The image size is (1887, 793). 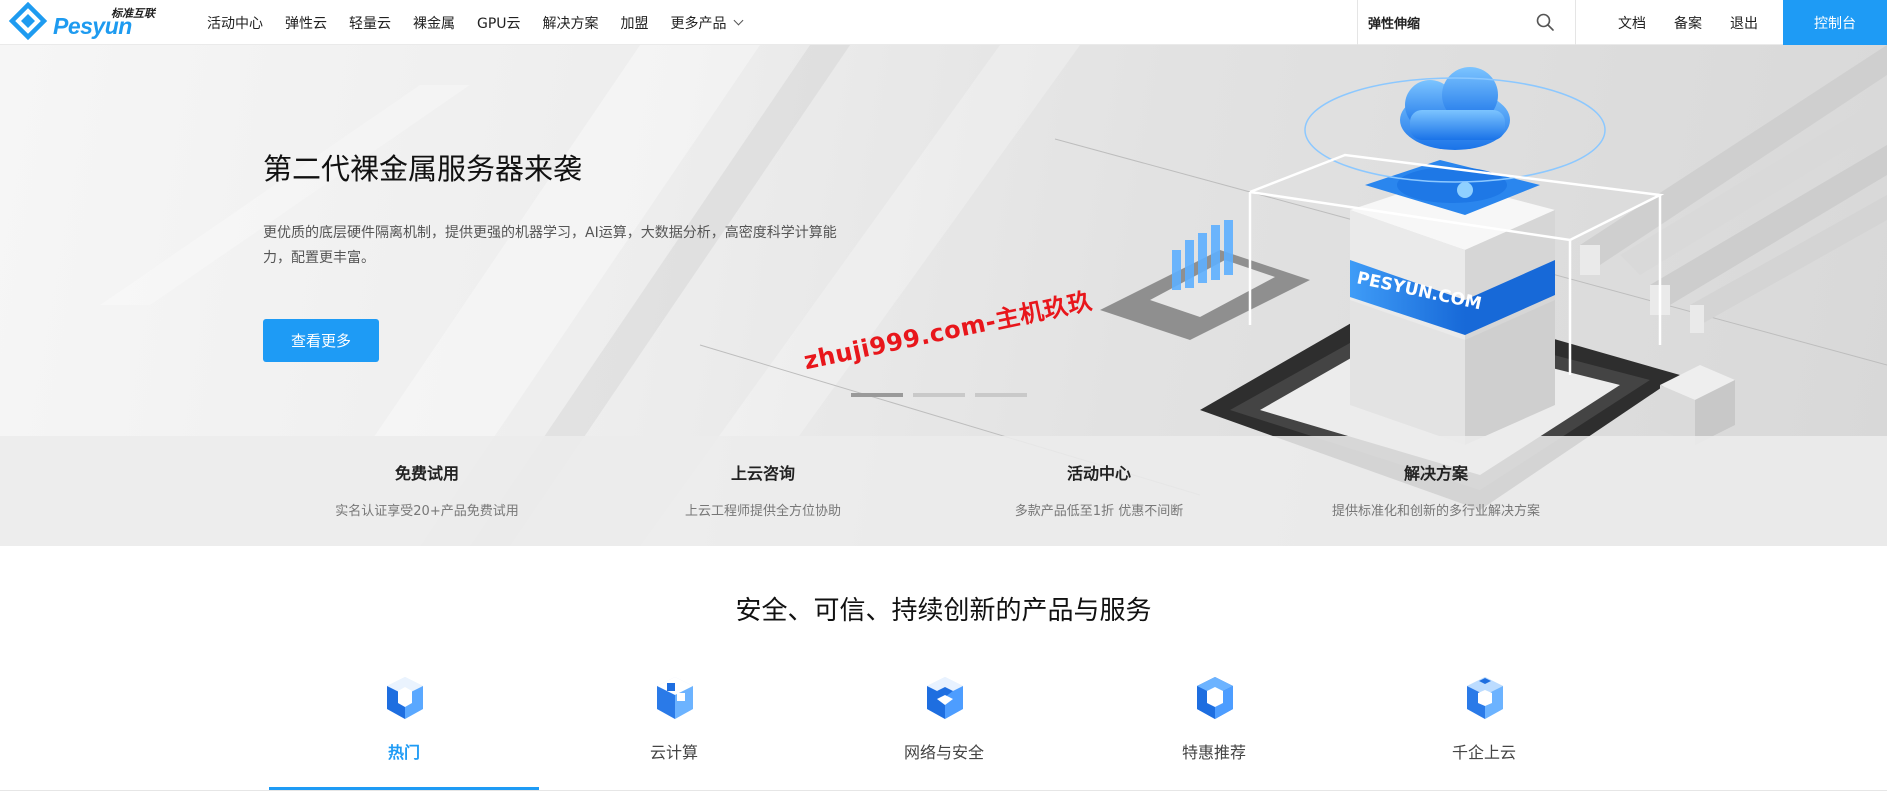 What do you see at coordinates (403, 752) in the screenshot?
I see `tab-label: 热门` at bounding box center [403, 752].